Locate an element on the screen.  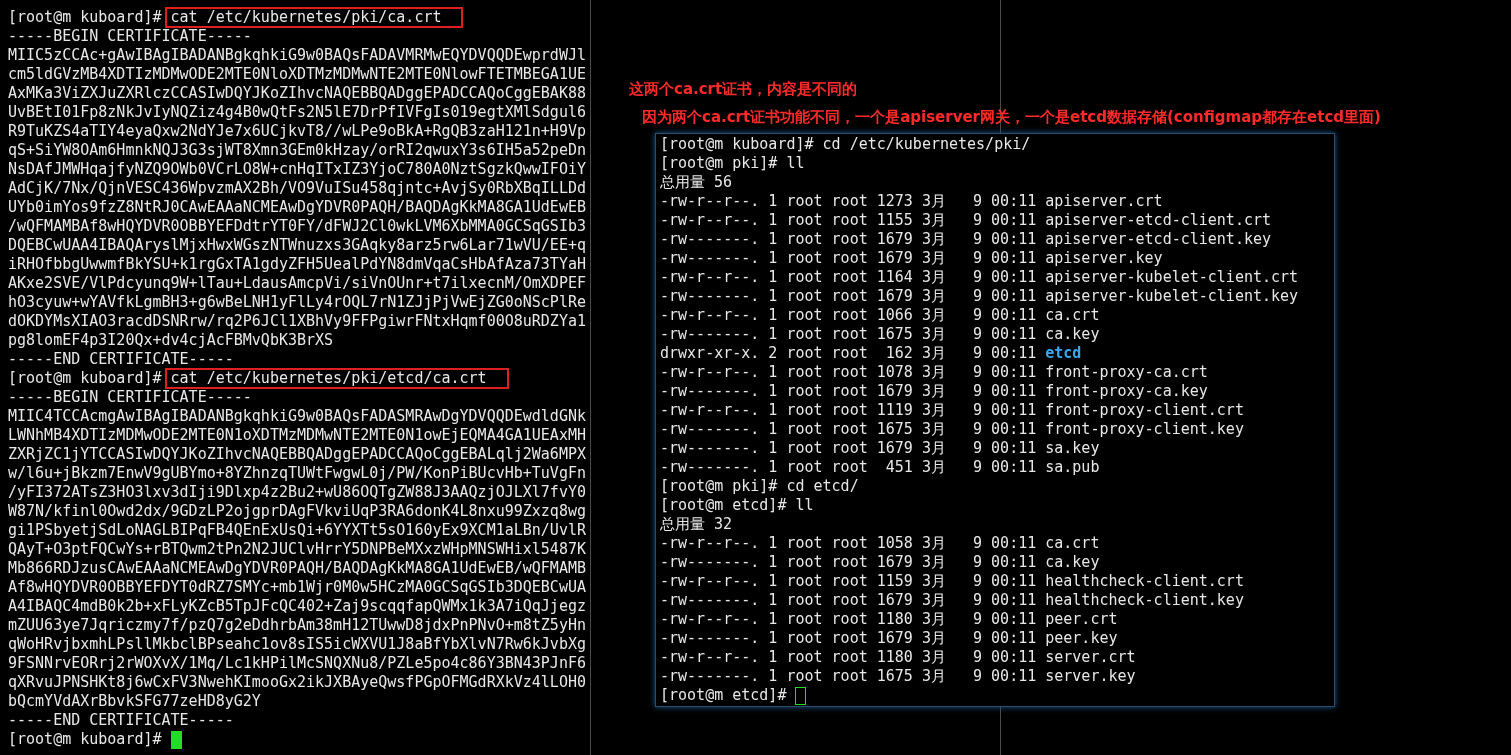
terminal-line: pg8lomEF4p3I20Qx+dv4cjAcFBMvQbK3BrXS is located at coordinates (171, 340).